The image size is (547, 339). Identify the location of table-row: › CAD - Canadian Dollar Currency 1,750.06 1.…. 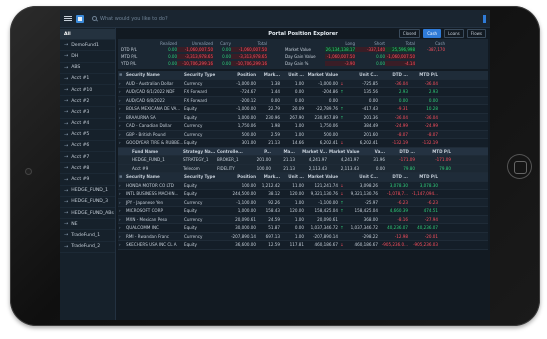
(303, 126).